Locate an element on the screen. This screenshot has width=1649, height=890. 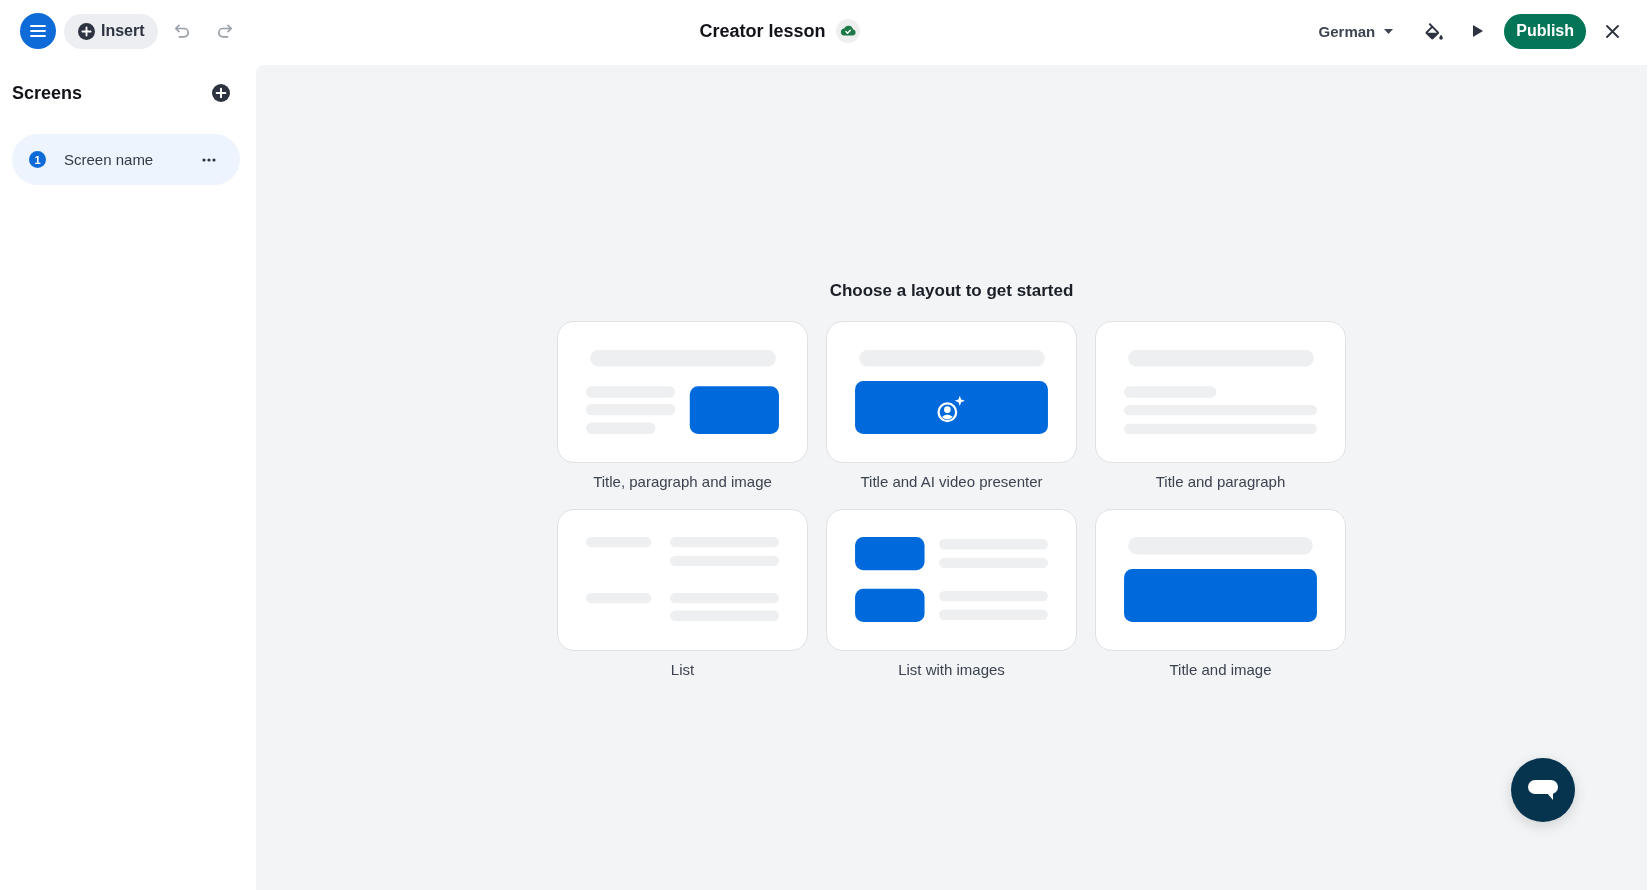
layout-label: Title and AI video presenter is located at coordinates (951, 482).